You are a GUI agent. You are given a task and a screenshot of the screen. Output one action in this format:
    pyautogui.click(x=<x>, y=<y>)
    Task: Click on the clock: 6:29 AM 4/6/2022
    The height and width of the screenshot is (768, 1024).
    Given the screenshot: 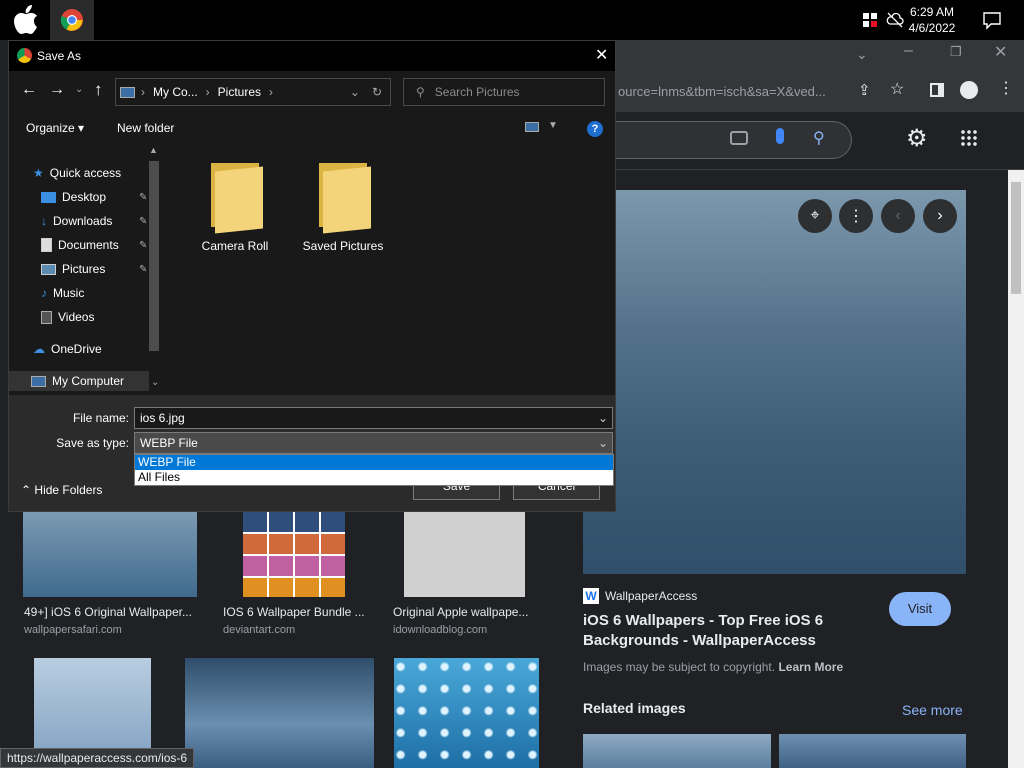 What is the action you would take?
    pyautogui.click(x=932, y=20)
    